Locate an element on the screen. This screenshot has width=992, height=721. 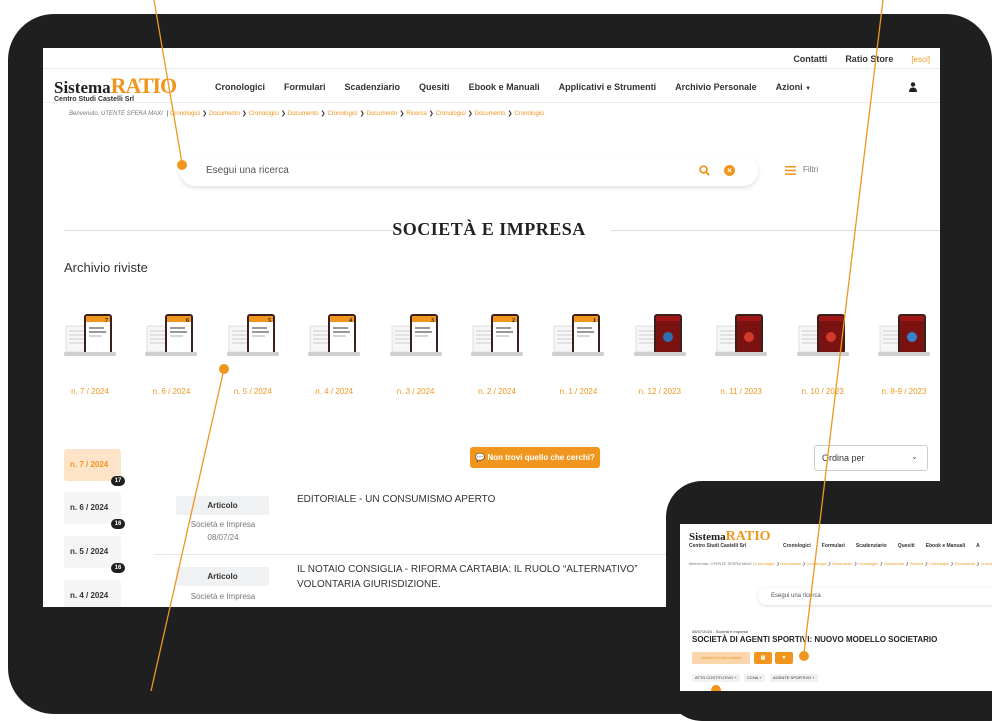
user-icon is located at coordinates (913, 87).